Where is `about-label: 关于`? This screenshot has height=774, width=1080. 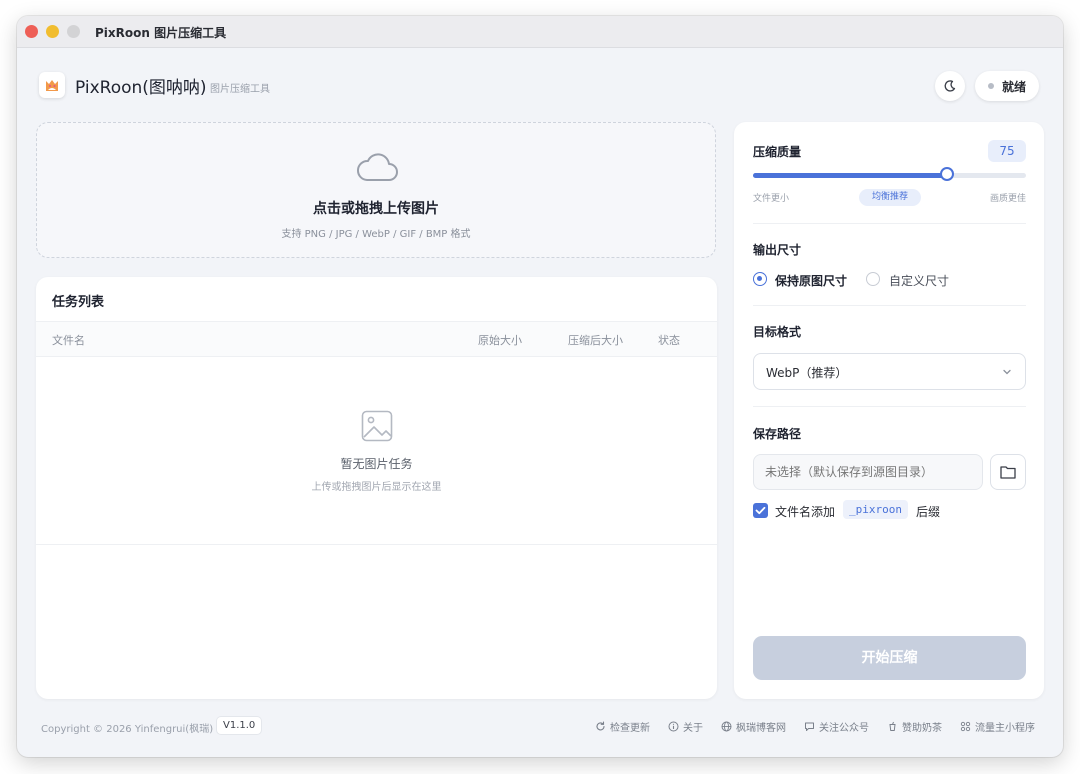 about-label: 关于 is located at coordinates (693, 728).